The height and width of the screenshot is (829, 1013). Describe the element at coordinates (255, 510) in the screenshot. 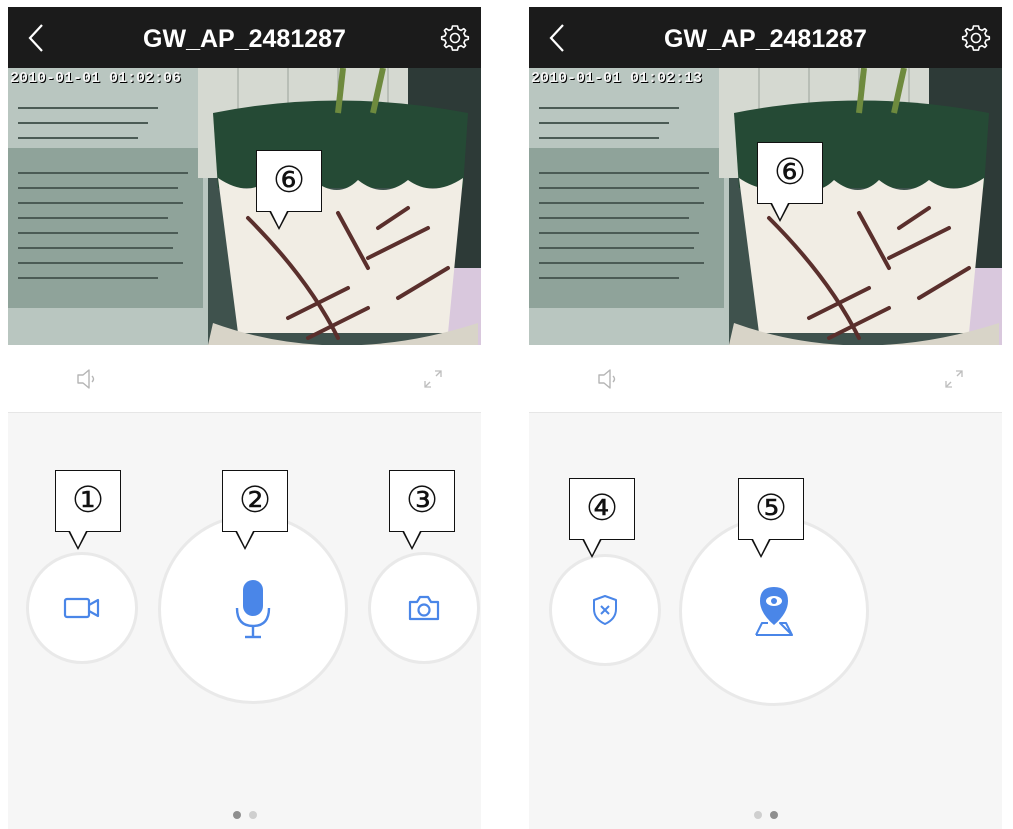

I see `callout-2-talk: ②` at that location.